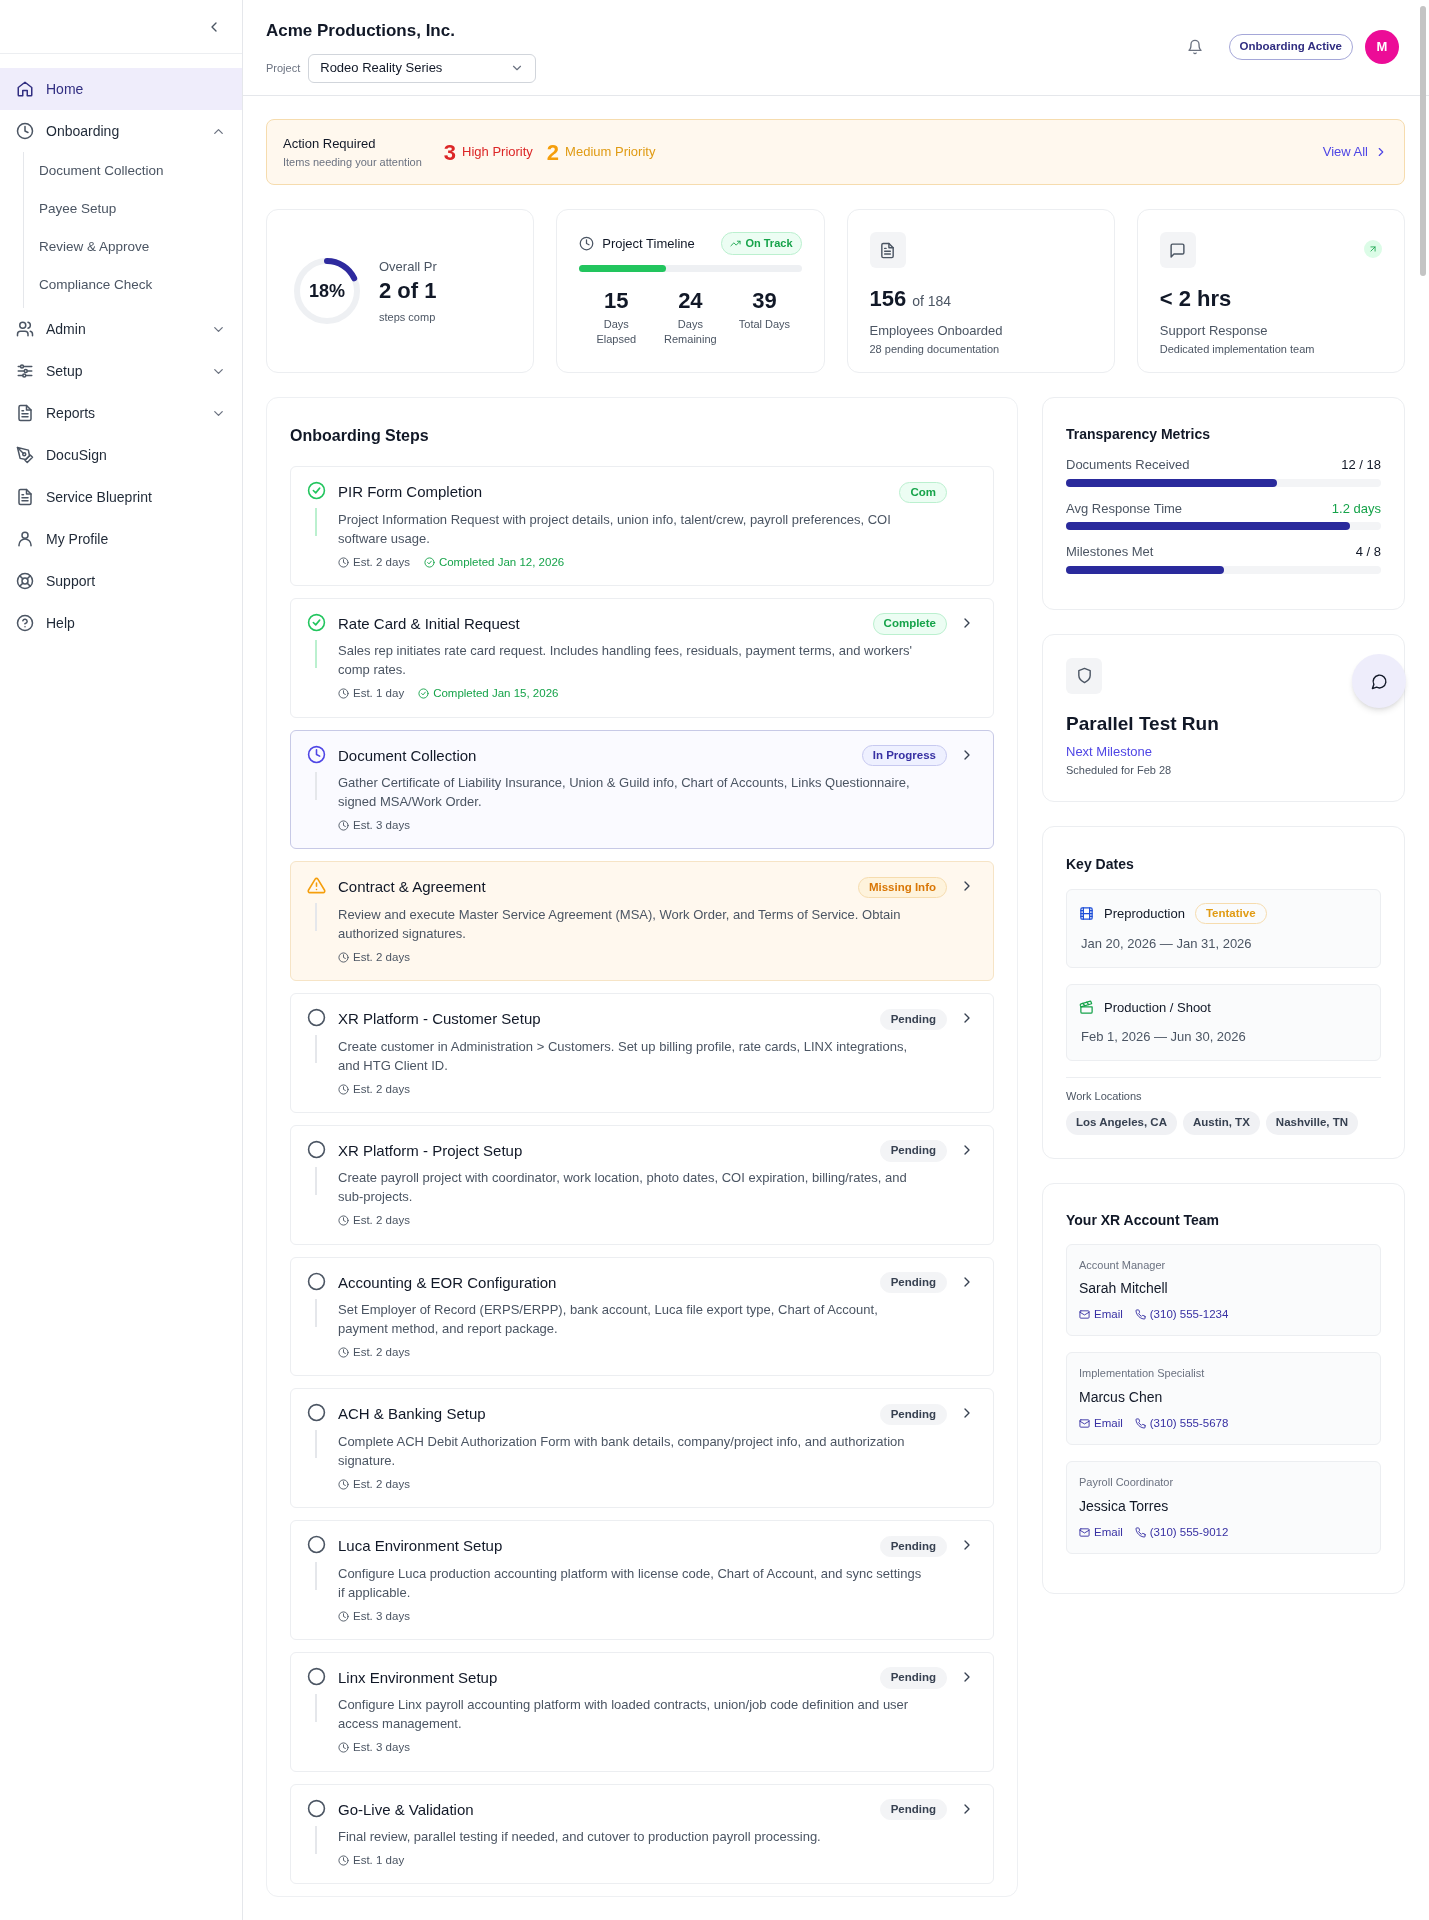  Describe the element at coordinates (418, 1677) in the screenshot. I see `step-title: Linx Environment Setup` at that location.